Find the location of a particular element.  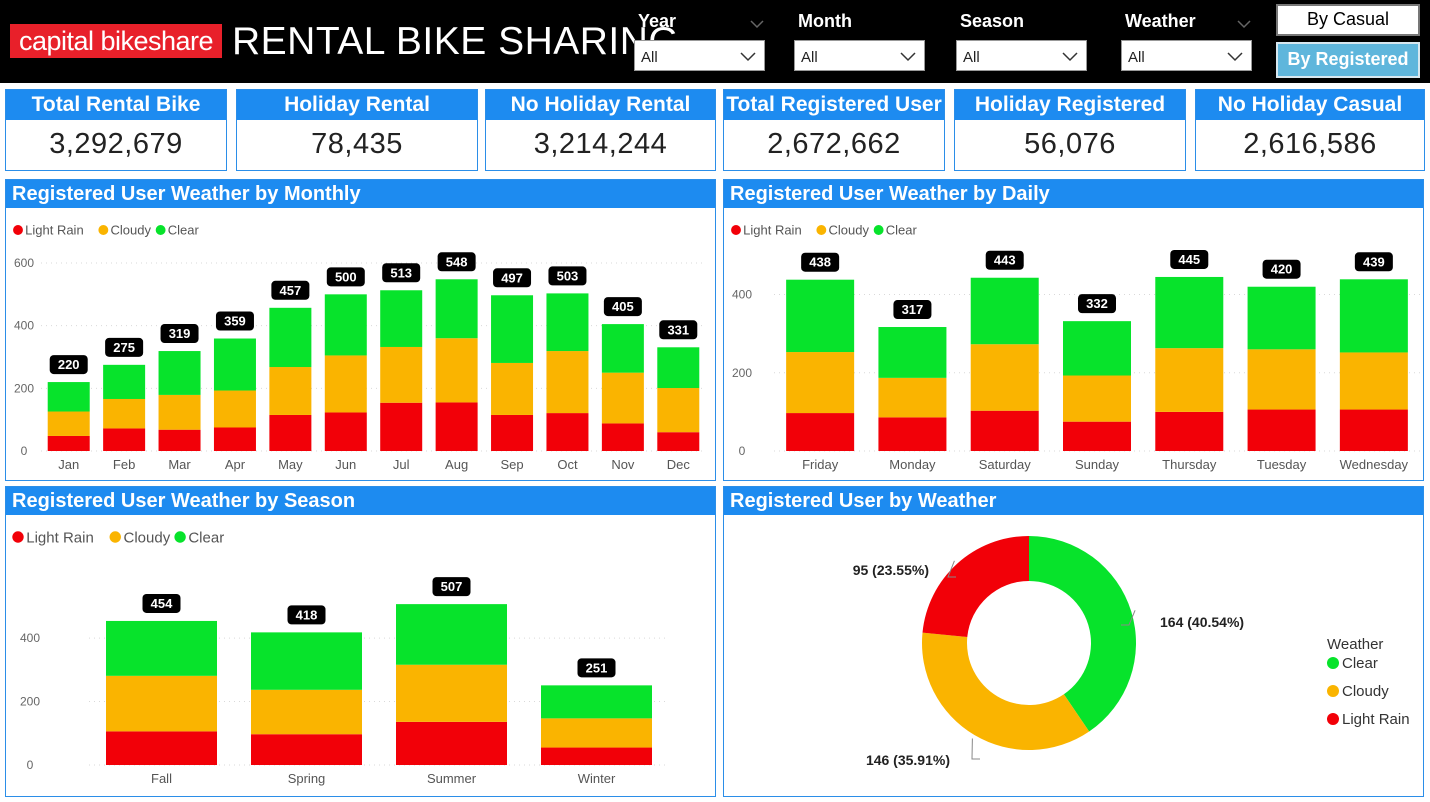

donut-slice-light-rain is located at coordinates (975, 586).